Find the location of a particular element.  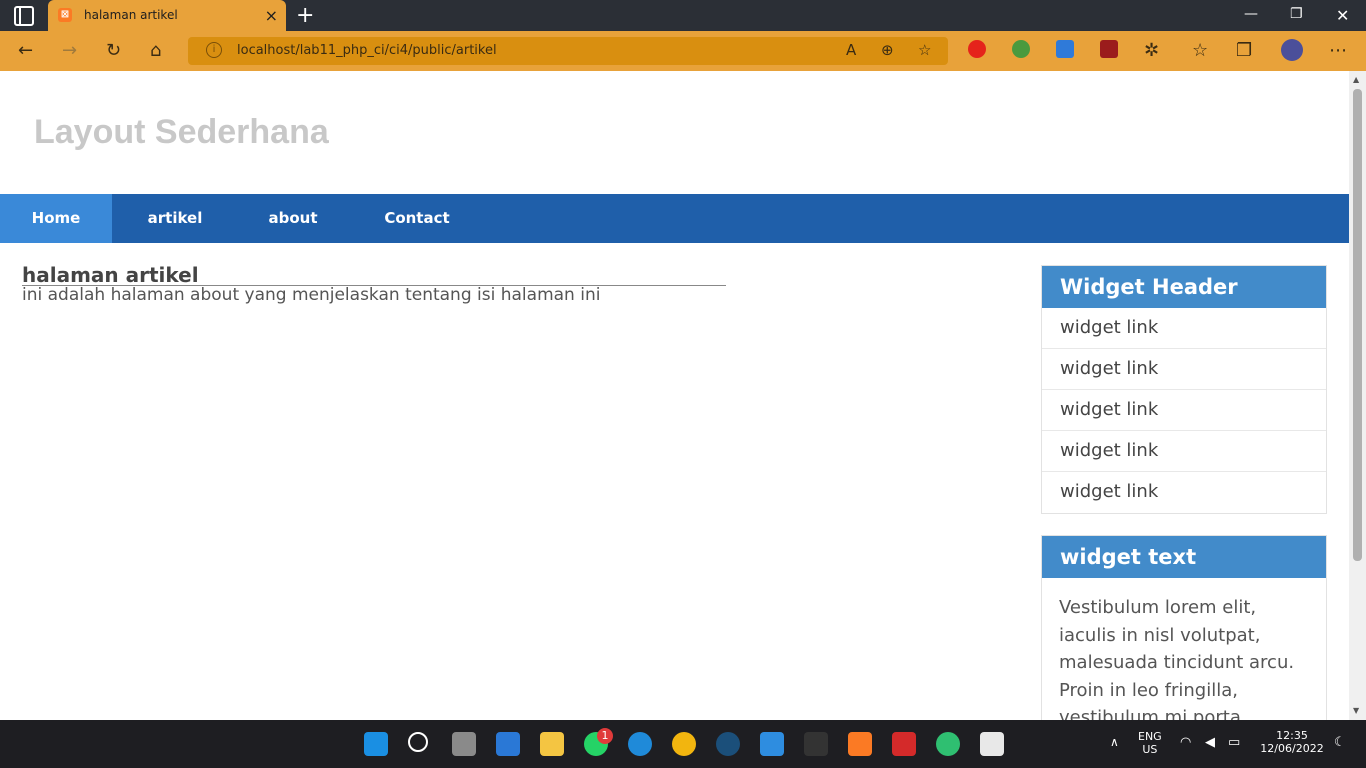

scroll-up-arrow-icon: ▲ is located at coordinates (1356, 79).